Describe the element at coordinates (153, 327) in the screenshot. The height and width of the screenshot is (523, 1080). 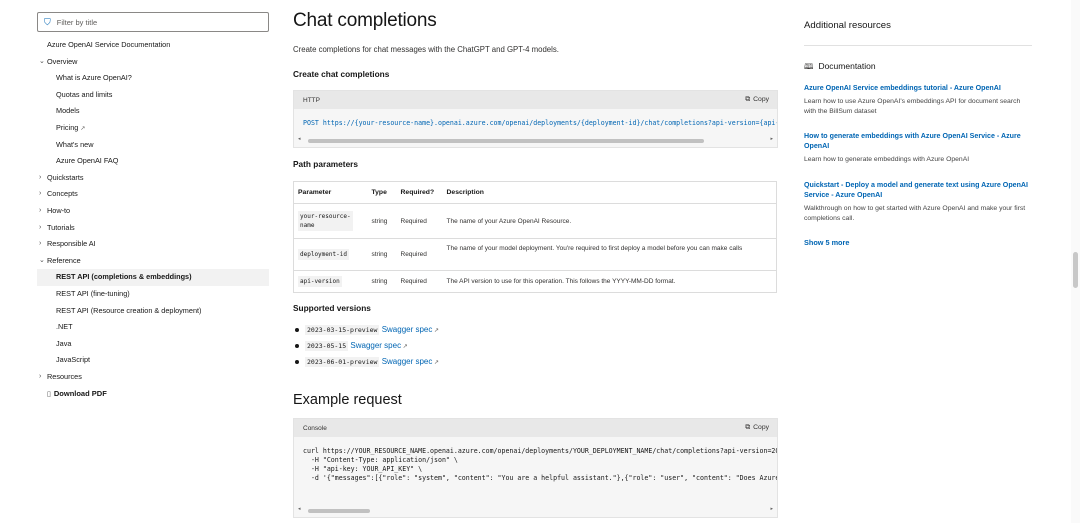
I see `toc-item: .NET` at that location.